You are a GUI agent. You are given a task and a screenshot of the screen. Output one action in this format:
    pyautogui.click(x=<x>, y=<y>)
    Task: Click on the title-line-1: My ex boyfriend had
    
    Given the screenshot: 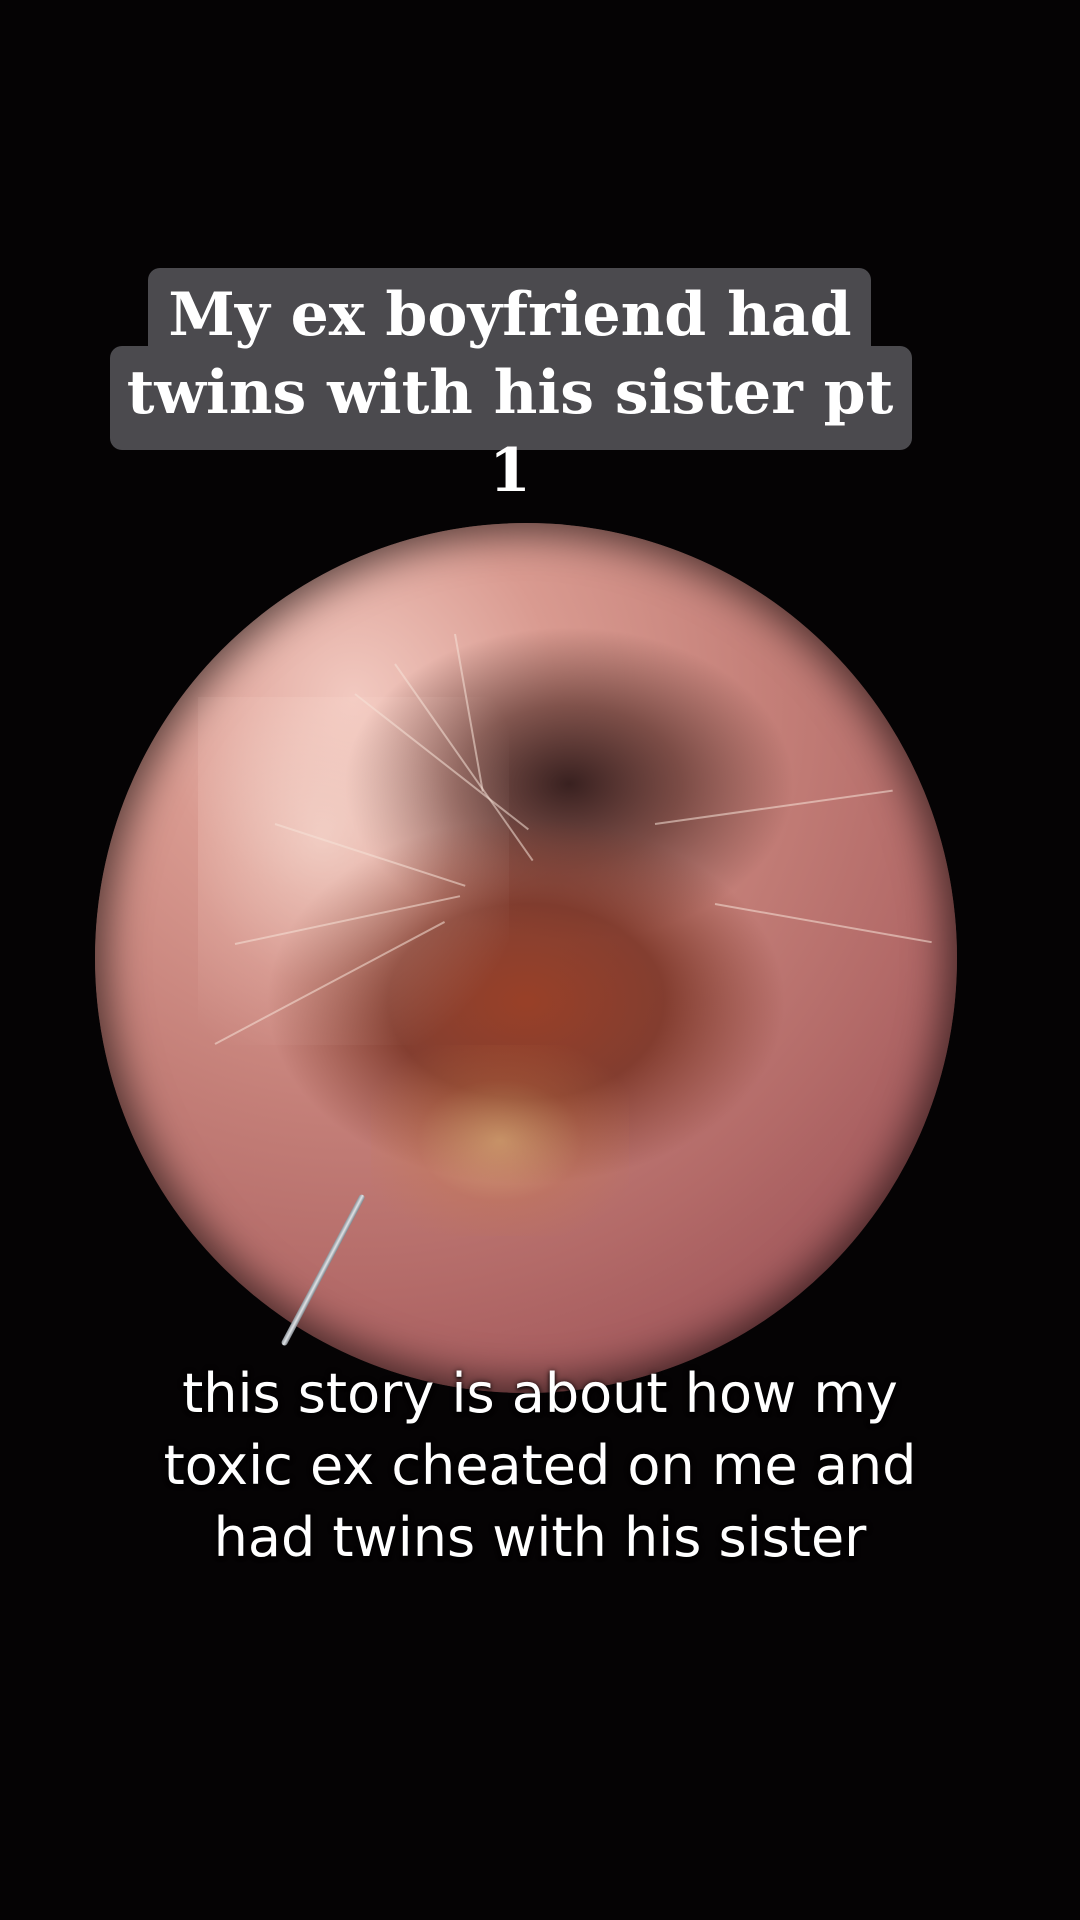 What is the action you would take?
    pyautogui.click(x=510, y=315)
    